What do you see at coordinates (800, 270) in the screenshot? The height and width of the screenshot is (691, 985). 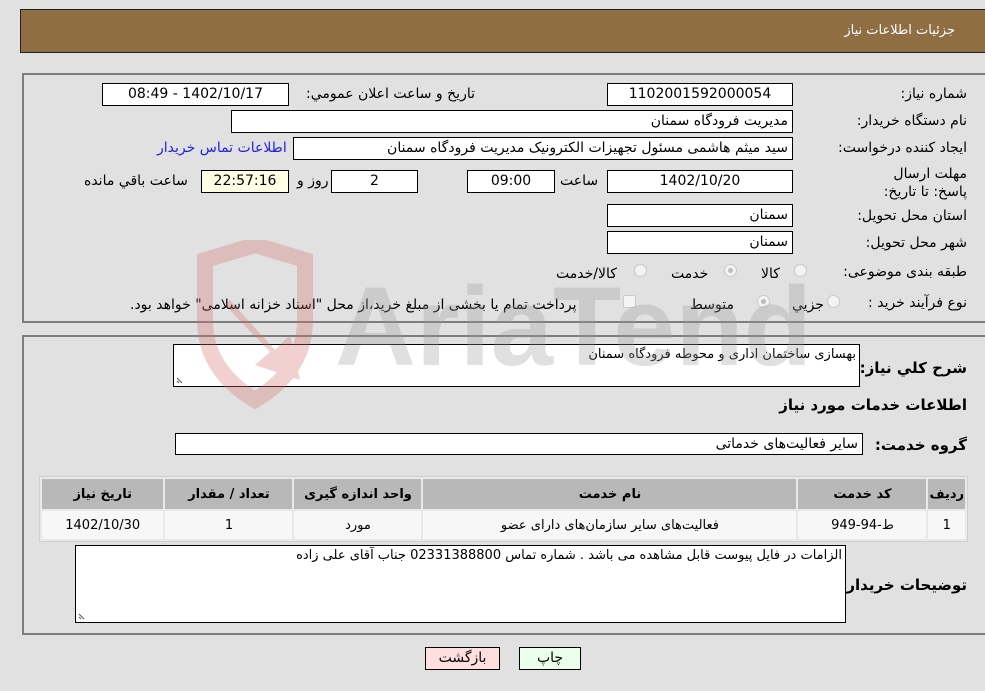 I see `category-radio-goods` at bounding box center [800, 270].